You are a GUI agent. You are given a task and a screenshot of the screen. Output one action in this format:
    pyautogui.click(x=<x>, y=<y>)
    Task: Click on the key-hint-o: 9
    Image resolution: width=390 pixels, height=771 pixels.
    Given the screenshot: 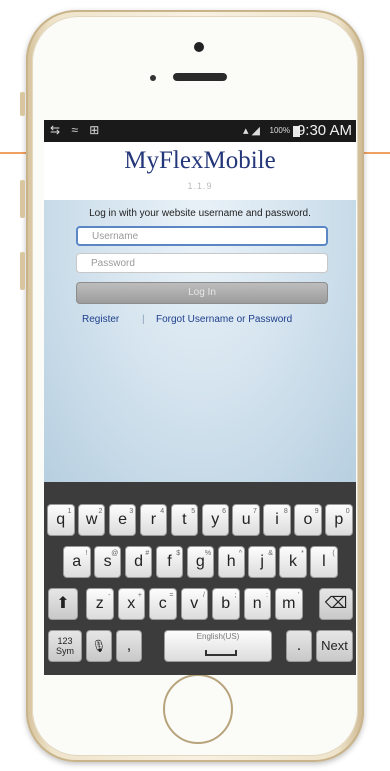 What is the action you would take?
    pyautogui.click(x=316, y=511)
    